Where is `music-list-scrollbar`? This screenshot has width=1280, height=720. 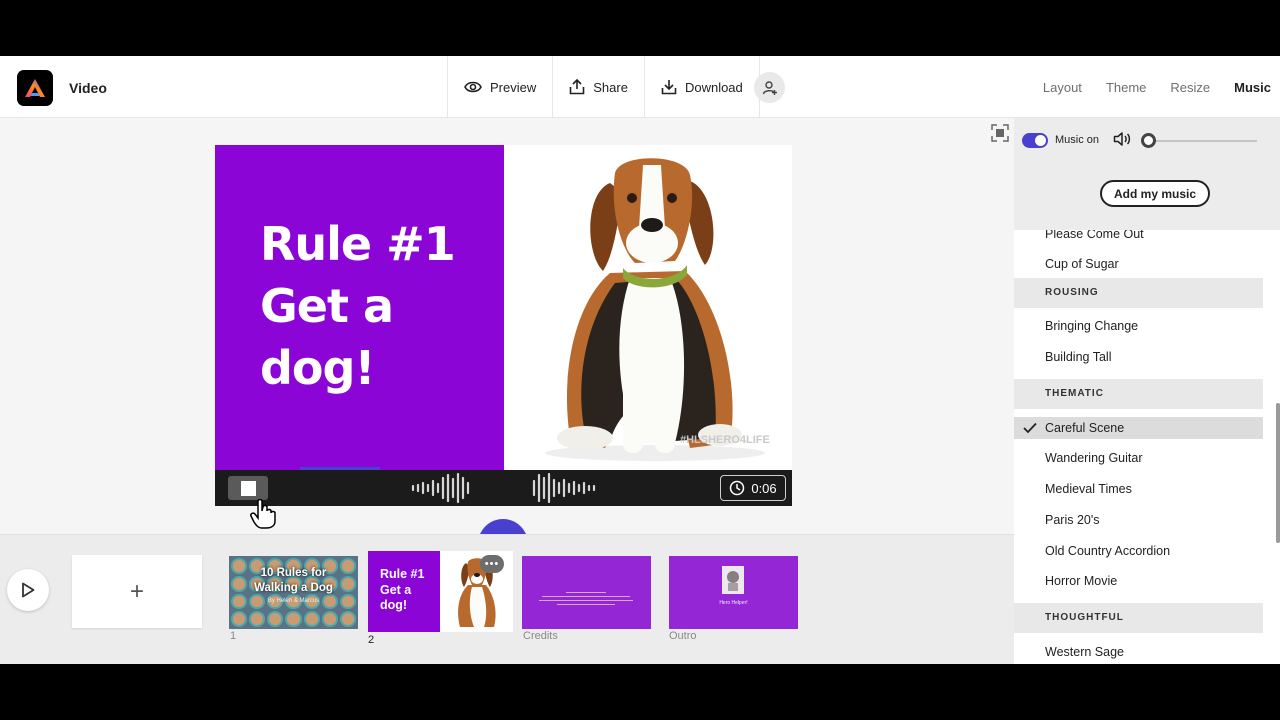
music-list-scrollbar is located at coordinates (1278, 473).